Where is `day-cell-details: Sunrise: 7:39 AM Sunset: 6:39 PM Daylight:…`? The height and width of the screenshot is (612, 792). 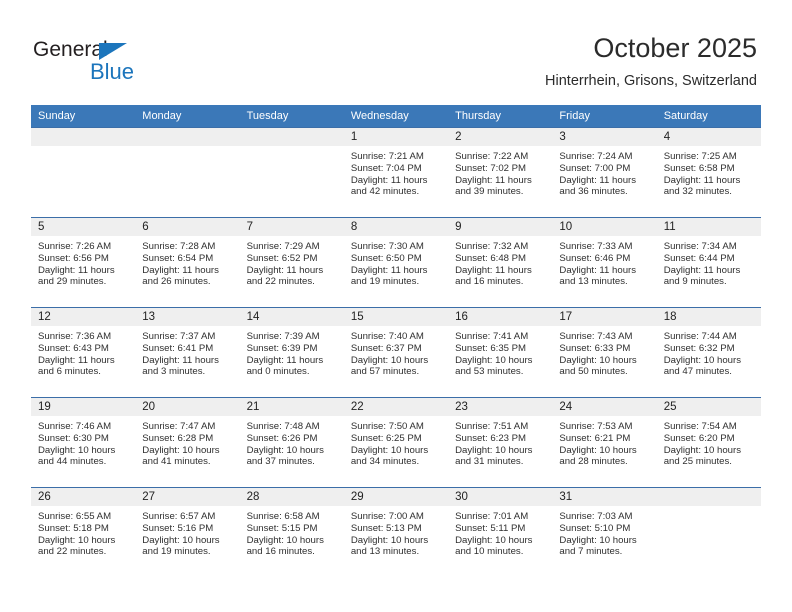 day-cell-details: Sunrise: 7:39 AM Sunset: 6:39 PM Daylight:… is located at coordinates (292, 352).